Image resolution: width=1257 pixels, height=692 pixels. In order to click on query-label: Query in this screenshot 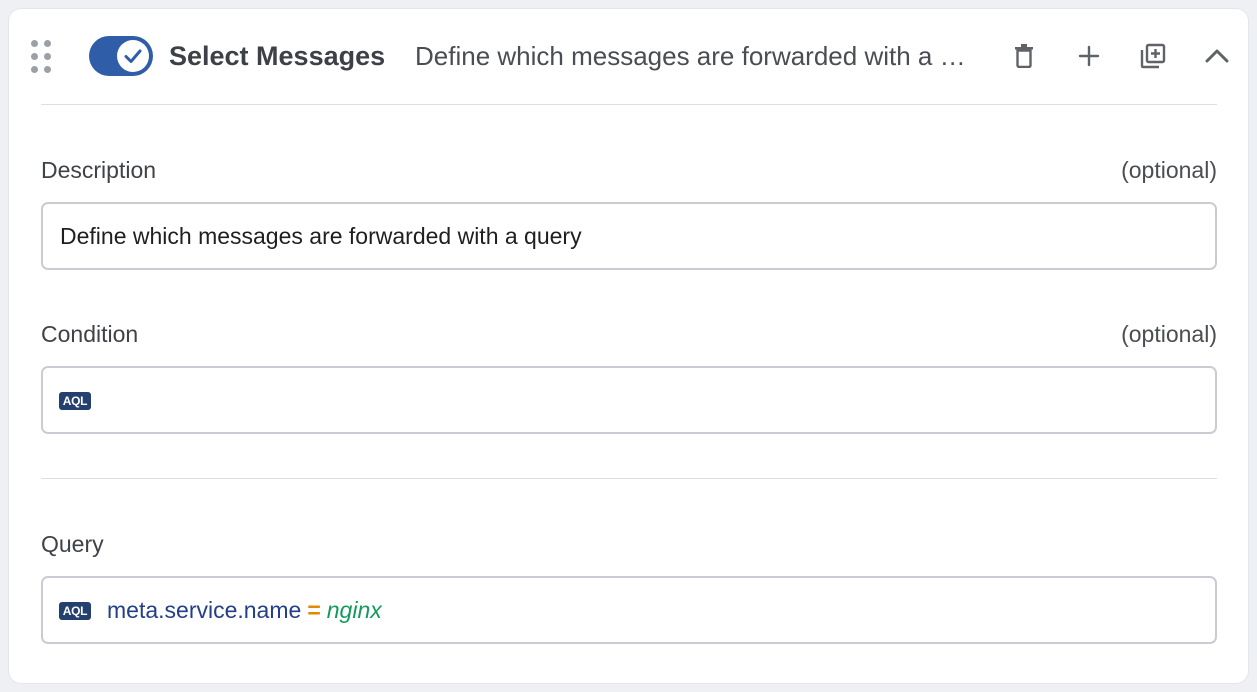, I will do `click(72, 544)`.